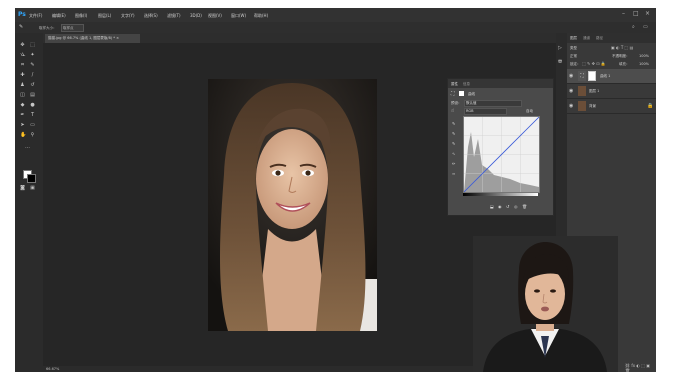 The height and width of the screenshot is (390, 675). I want to click on menu-3d: 3D(D), so click(196, 15).